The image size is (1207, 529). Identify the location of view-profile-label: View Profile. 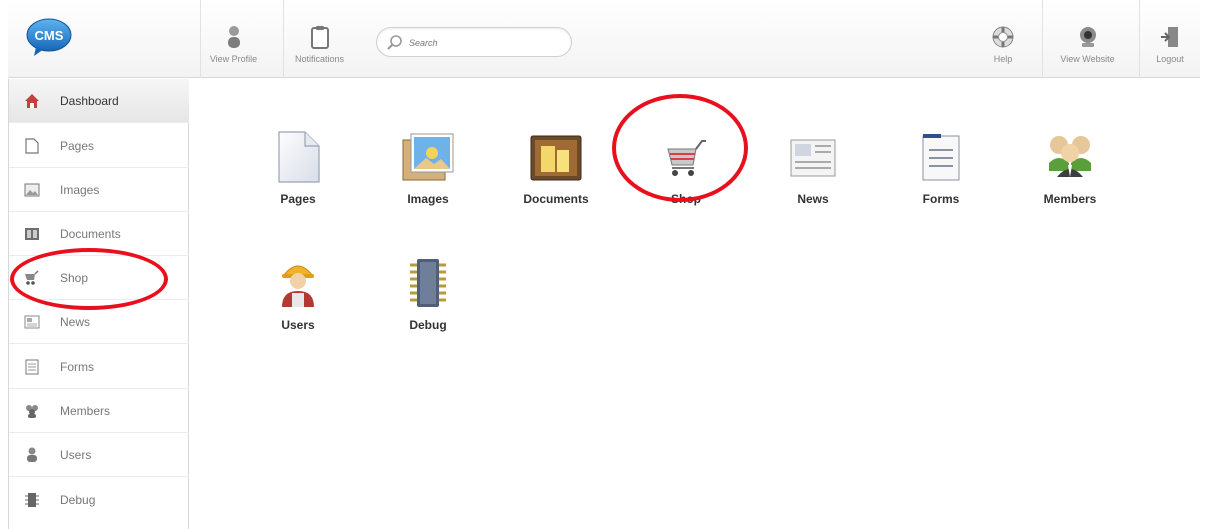
(233, 59).